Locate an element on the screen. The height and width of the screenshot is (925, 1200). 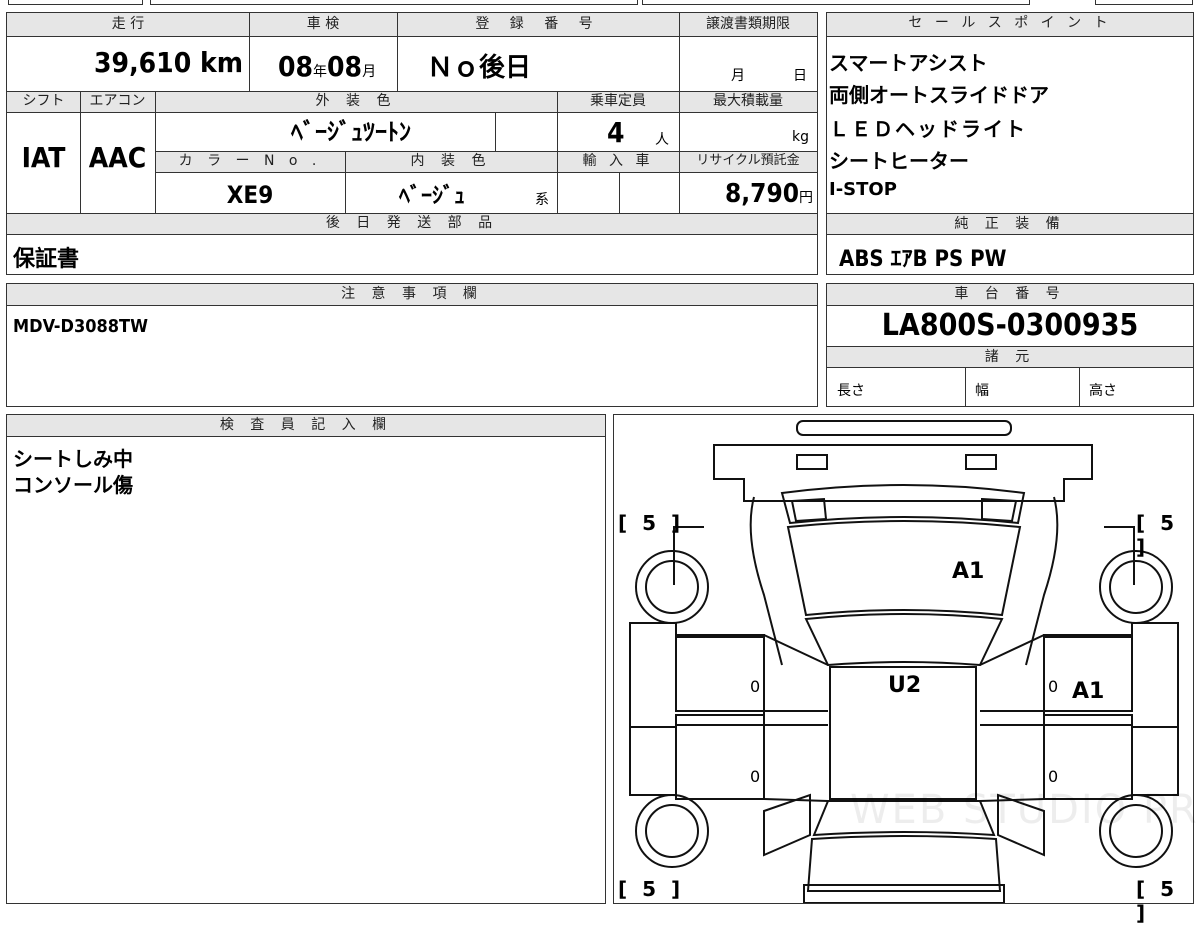
equipment-value: ABS ｴｱB PS PW is located at coordinates (923, 259).